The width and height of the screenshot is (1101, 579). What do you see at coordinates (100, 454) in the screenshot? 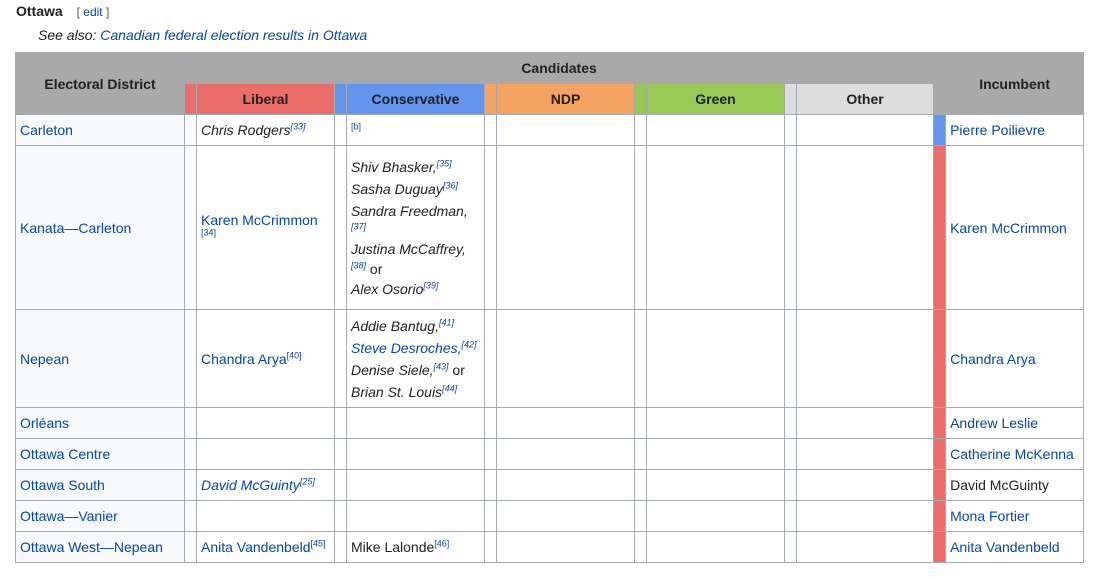
I see `district-cell: Ottawa Centre` at bounding box center [100, 454].